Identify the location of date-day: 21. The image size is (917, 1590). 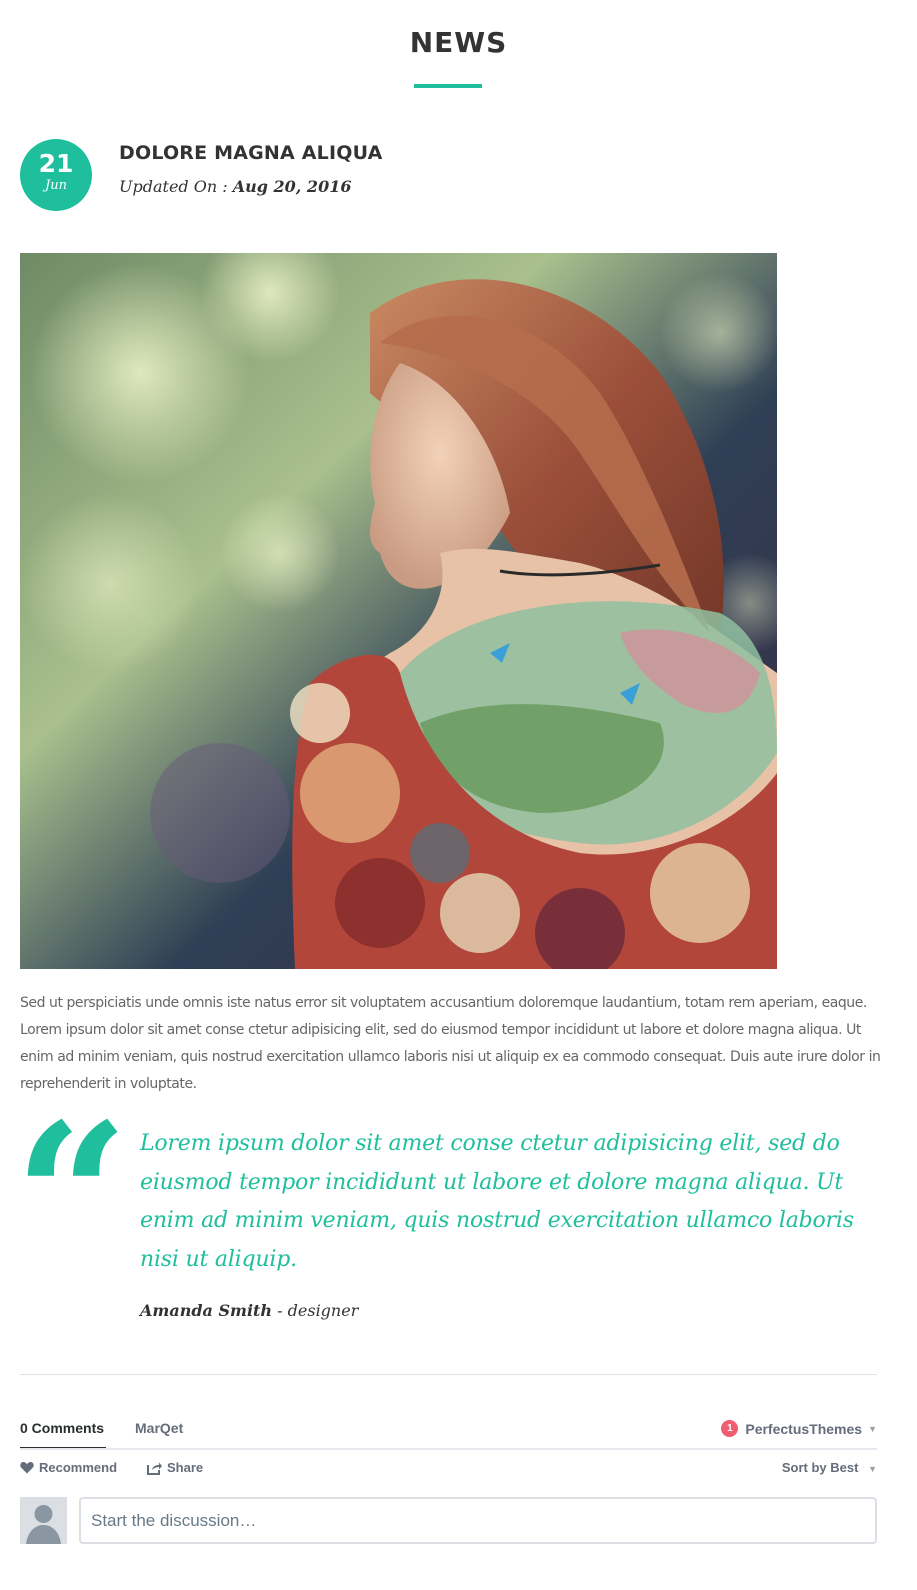
(56, 163).